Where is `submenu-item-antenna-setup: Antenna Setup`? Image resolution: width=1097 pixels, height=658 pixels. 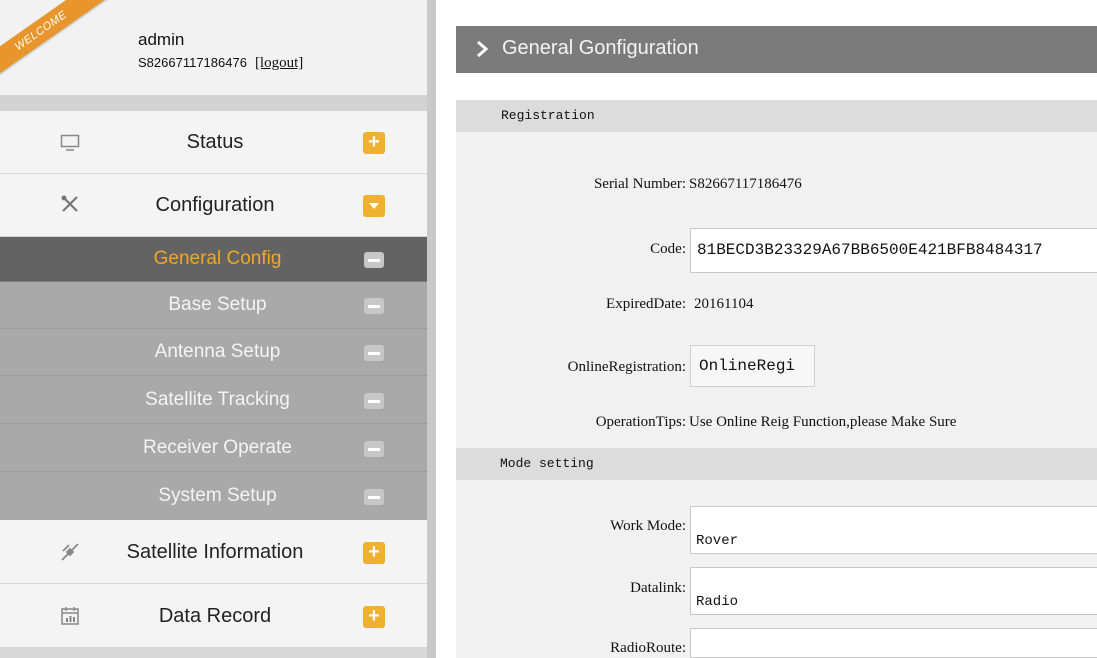 submenu-item-antenna-setup: Antenna Setup is located at coordinates (213, 352).